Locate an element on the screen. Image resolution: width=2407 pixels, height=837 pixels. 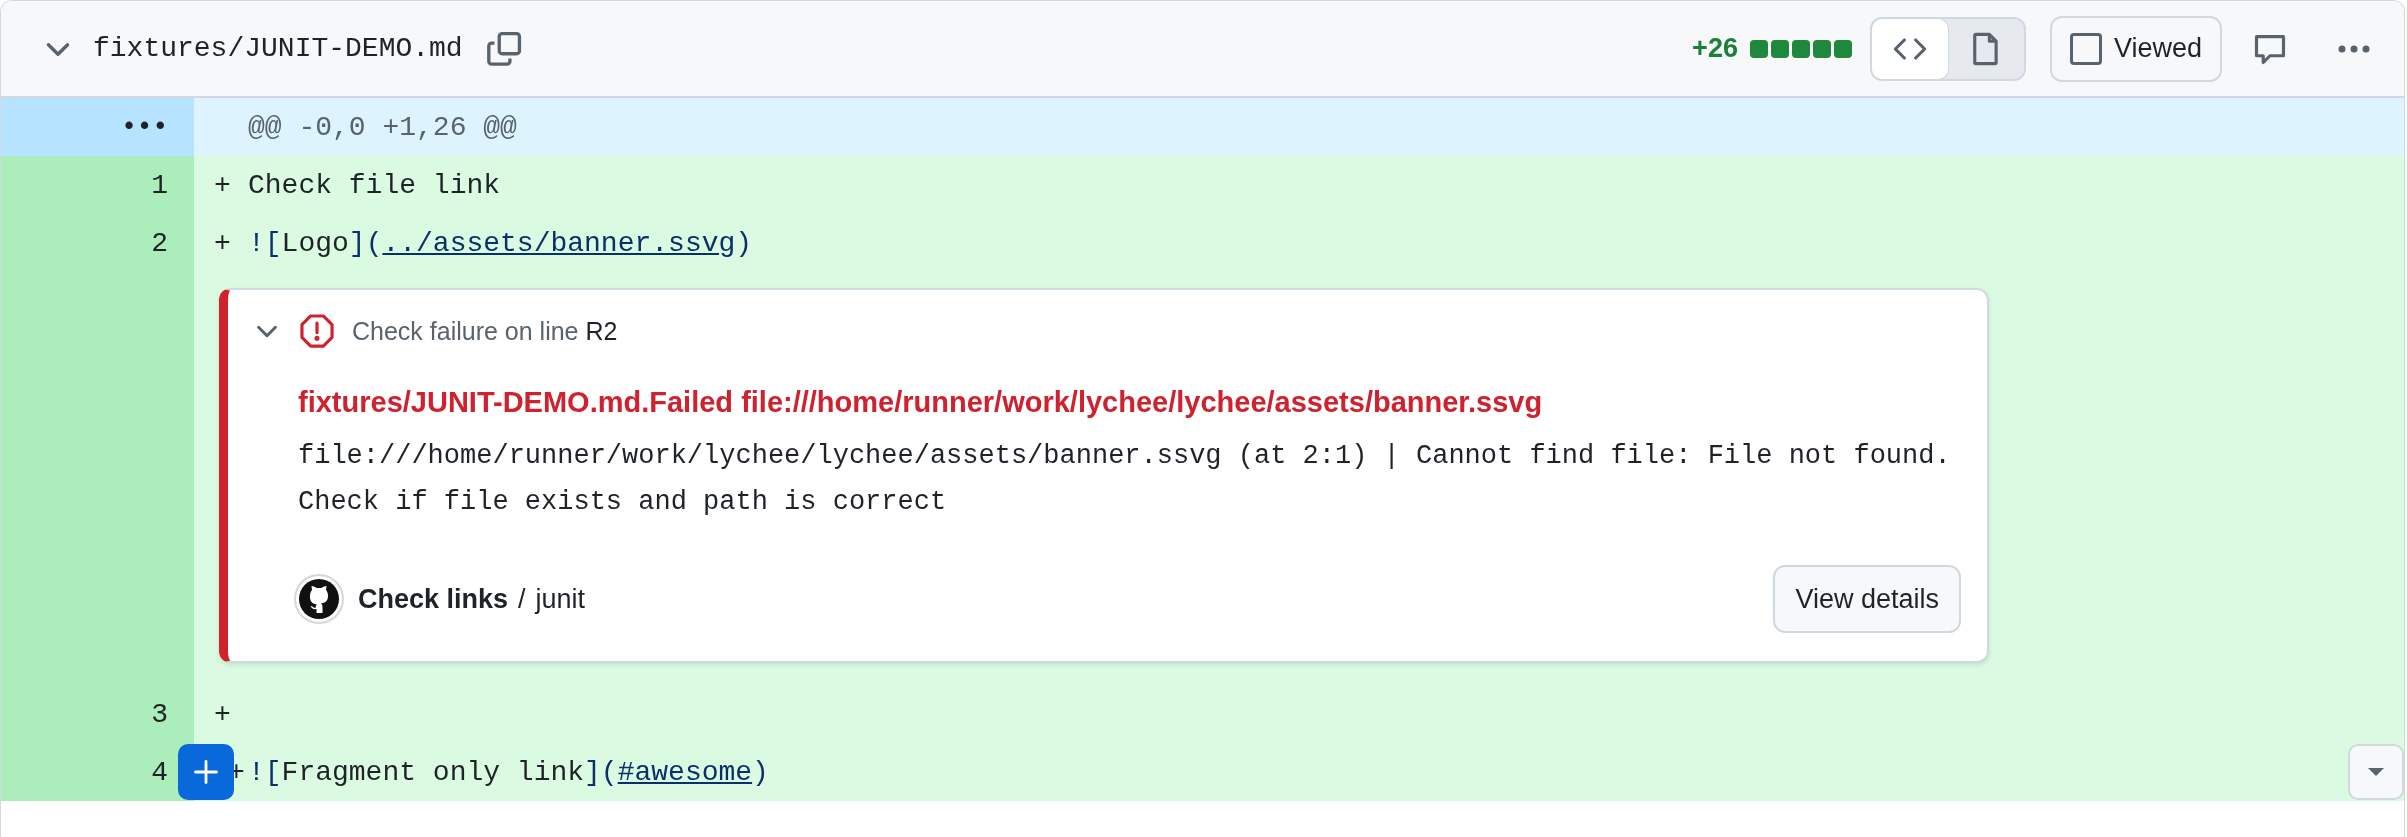
annotation-message: file:///home/runner/work/lychee/lychee/assets/banner.ssvg (at 2:1) | Cannot find file: File not found. Check if file exists and path is correct is located at coordinates (1125, 479).